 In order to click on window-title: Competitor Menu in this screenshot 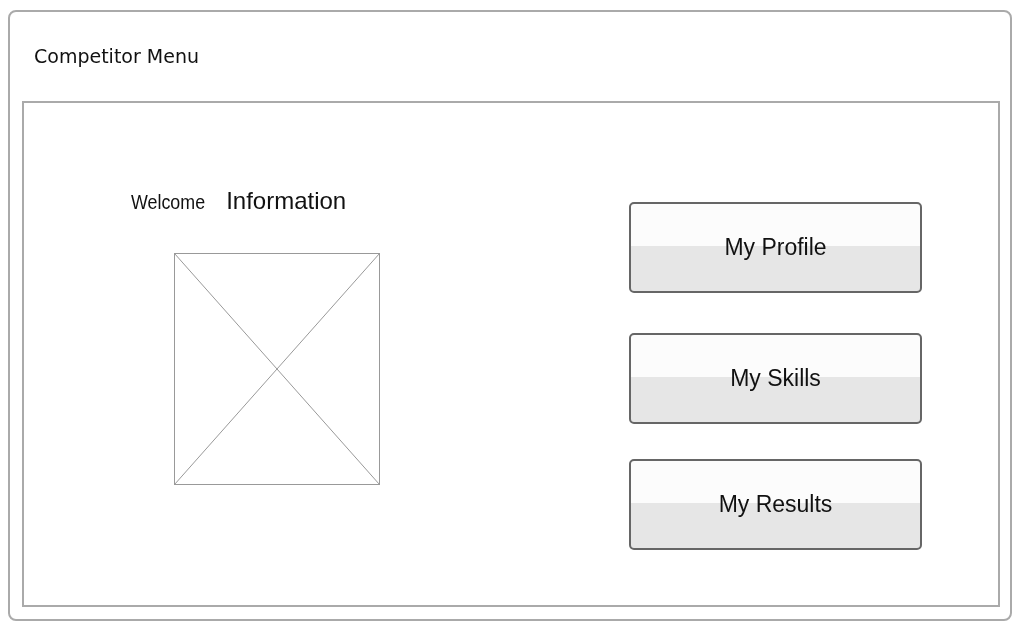, I will do `click(116, 56)`.